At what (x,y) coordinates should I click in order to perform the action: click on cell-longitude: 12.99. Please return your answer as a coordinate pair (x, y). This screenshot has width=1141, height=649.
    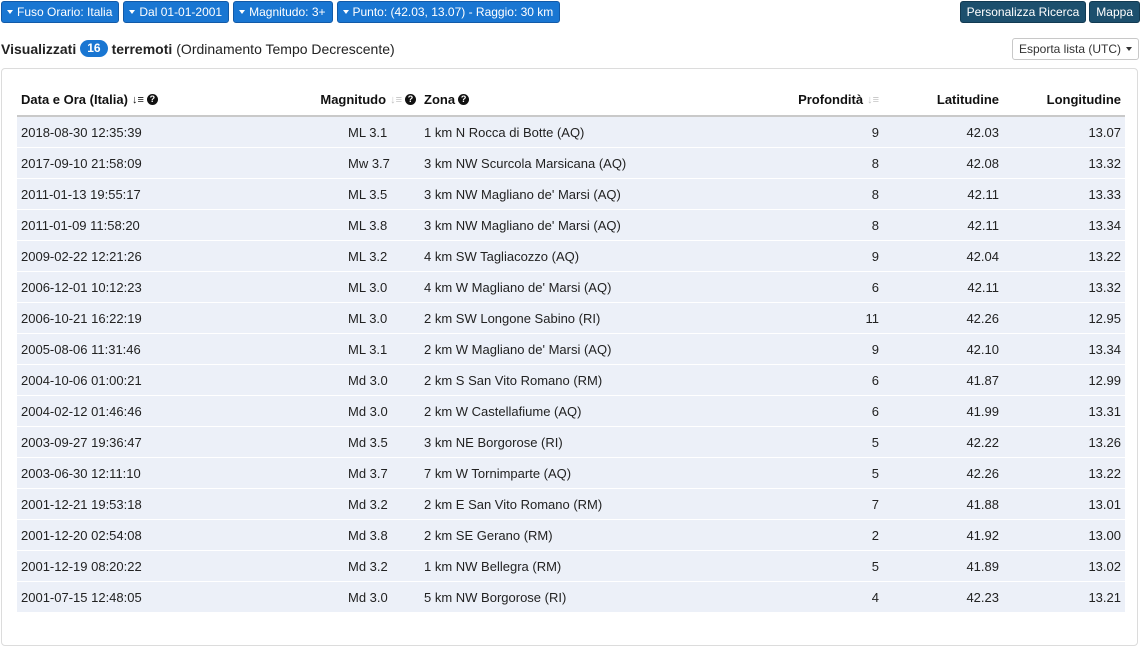
    Looking at the image, I should click on (1064, 380).